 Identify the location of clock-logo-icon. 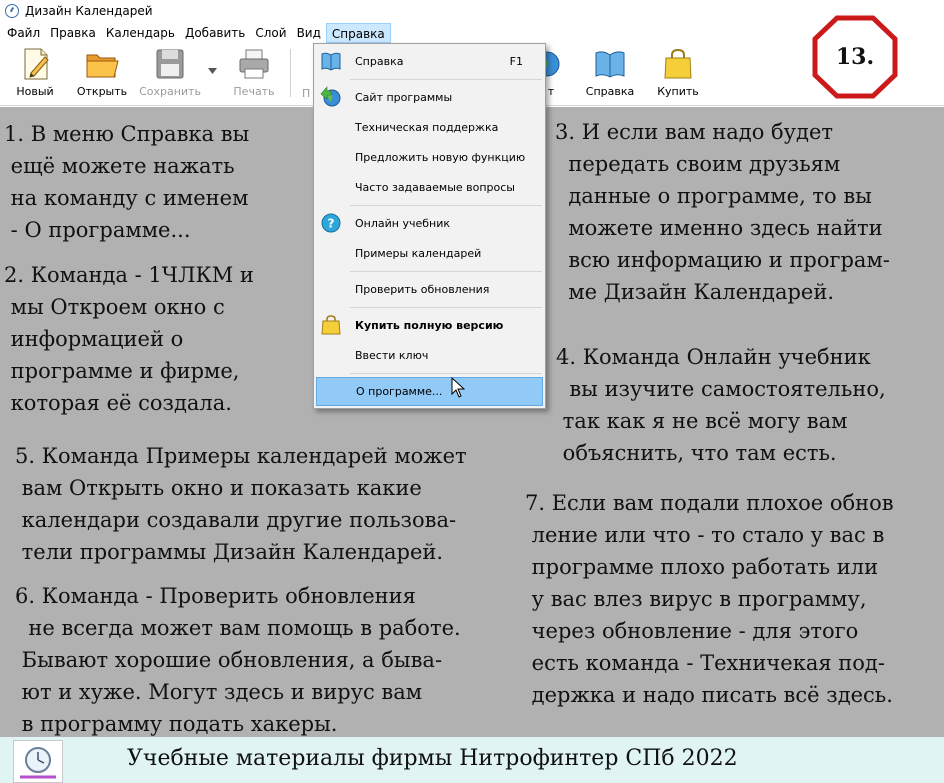
(38, 763).